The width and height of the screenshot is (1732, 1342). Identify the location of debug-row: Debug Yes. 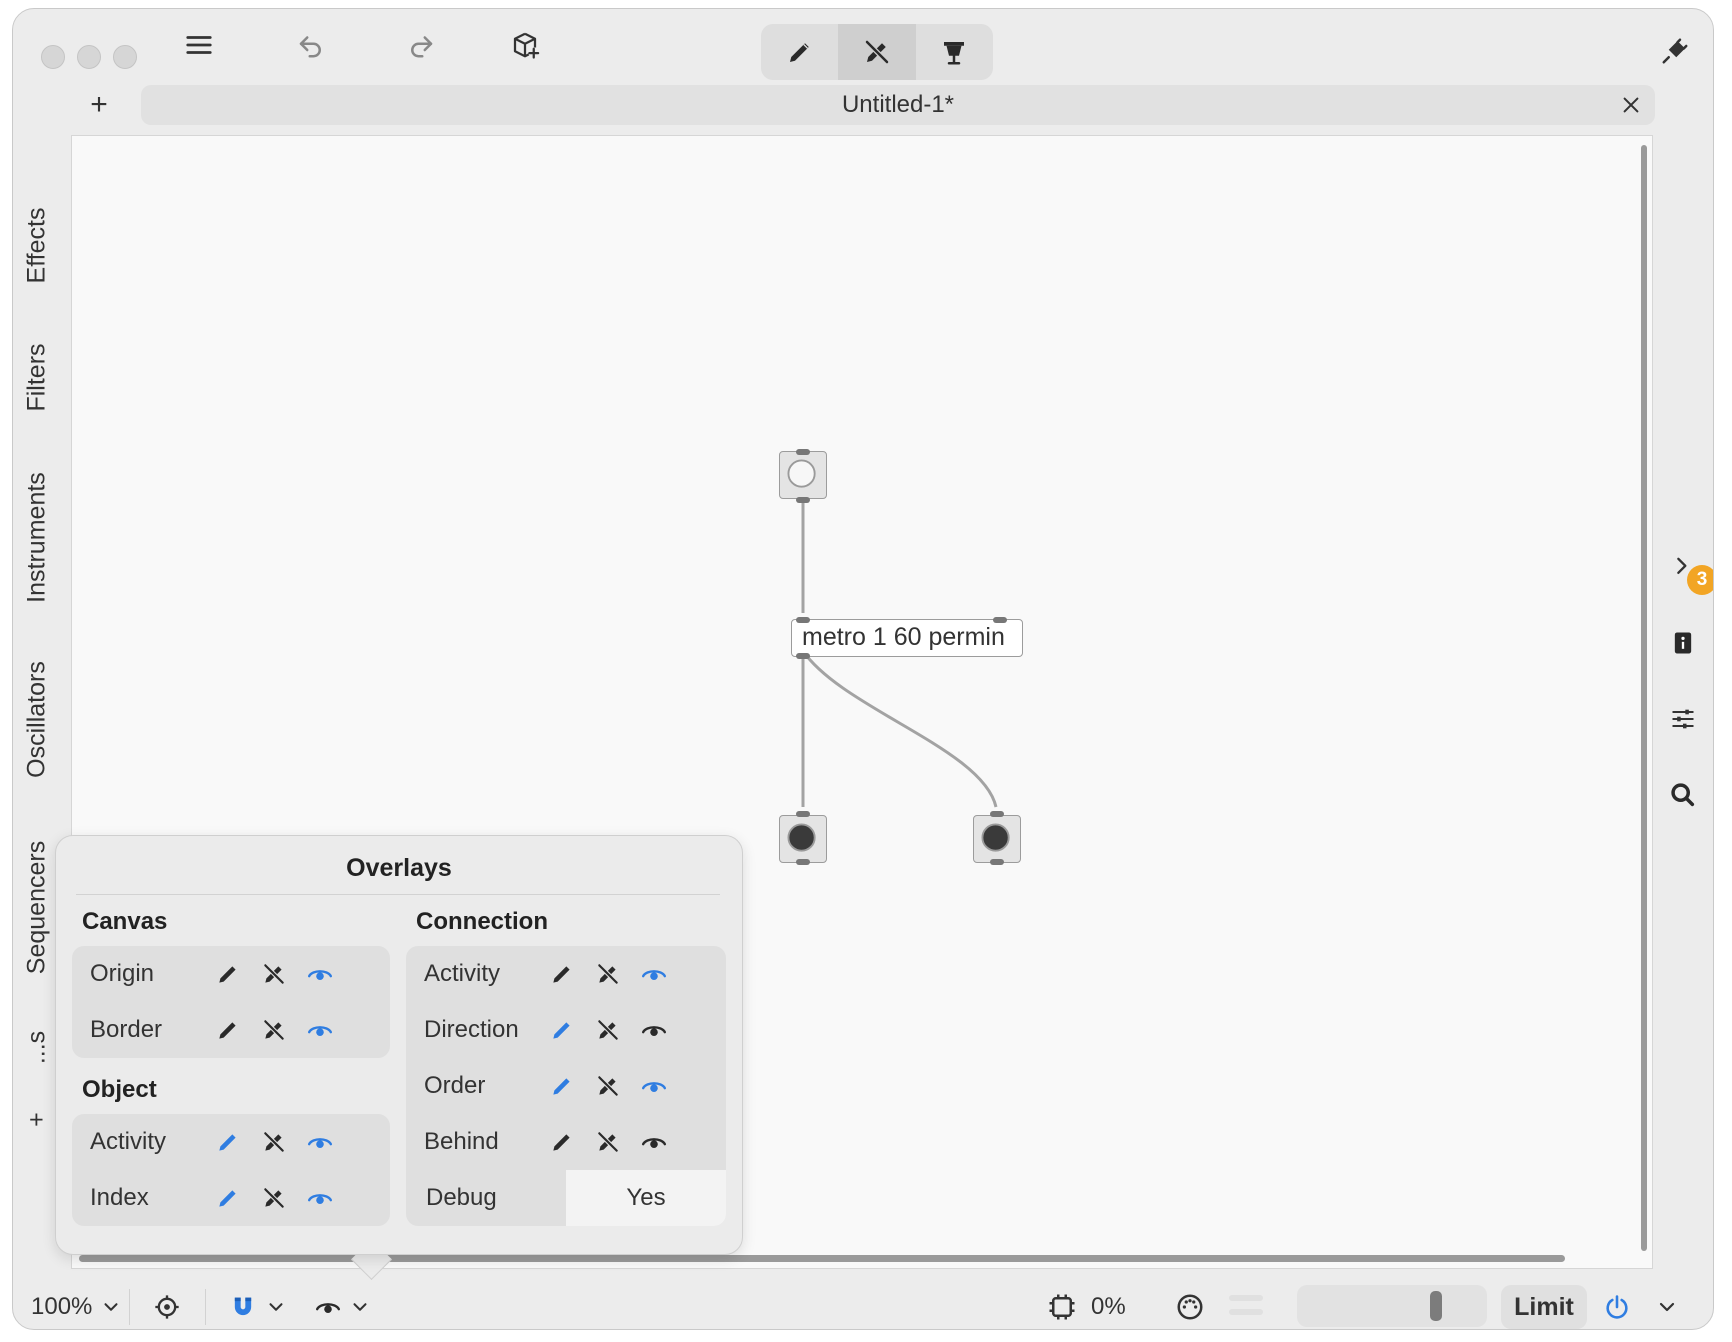
(566, 1198).